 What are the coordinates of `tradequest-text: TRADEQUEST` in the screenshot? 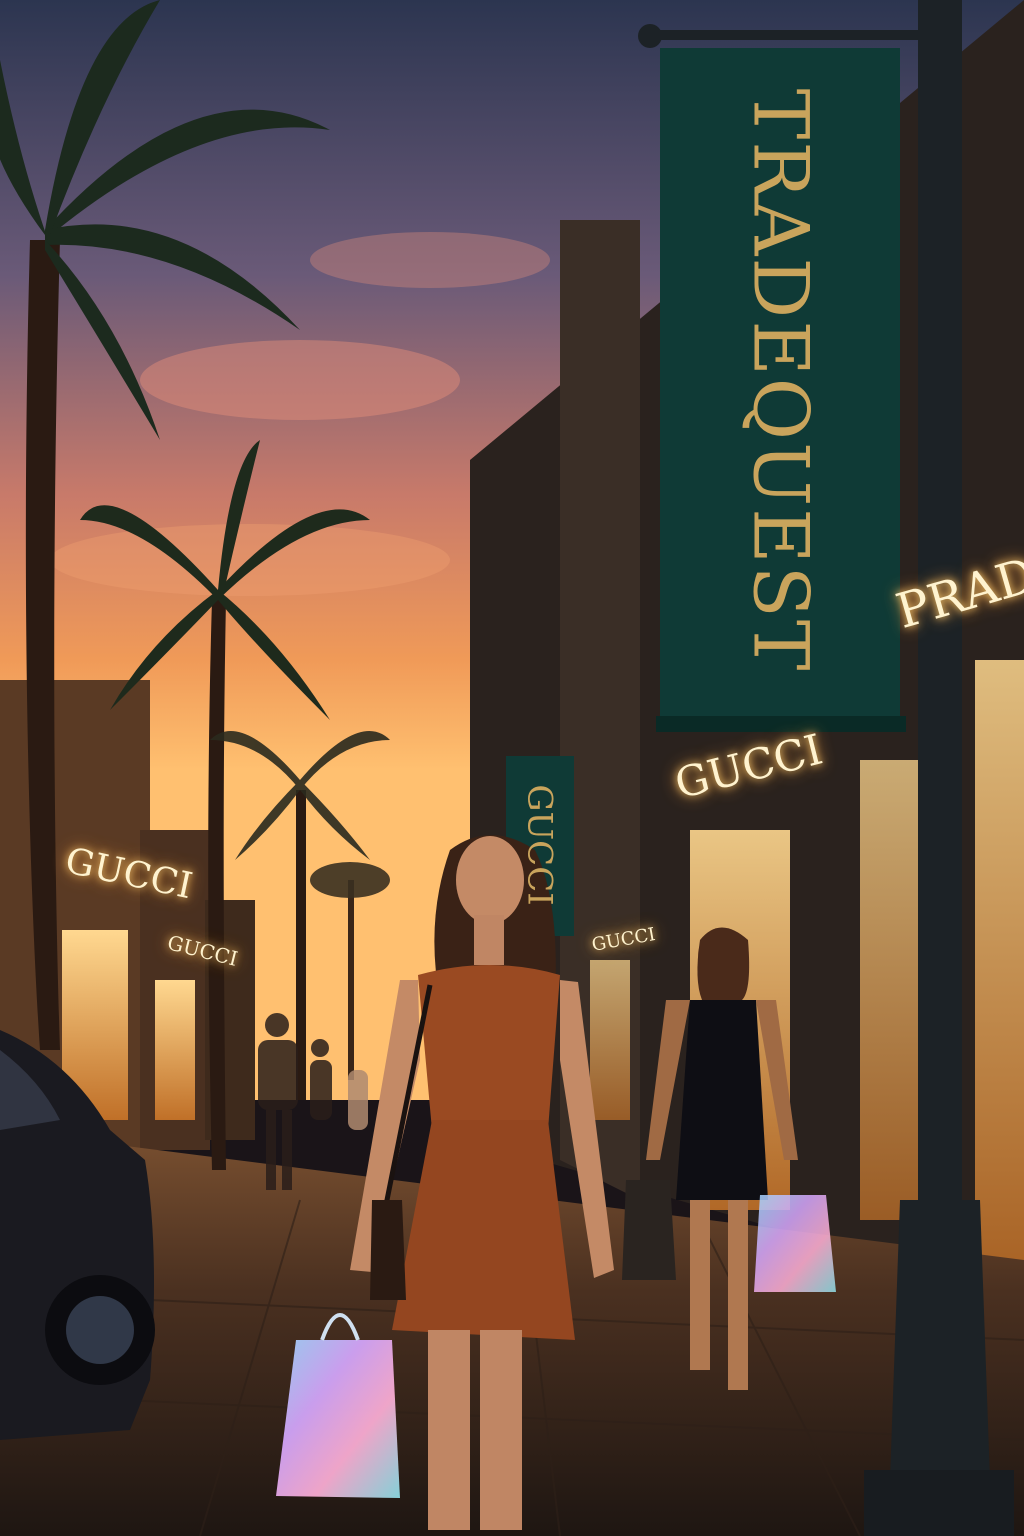 It's located at (781, 380).